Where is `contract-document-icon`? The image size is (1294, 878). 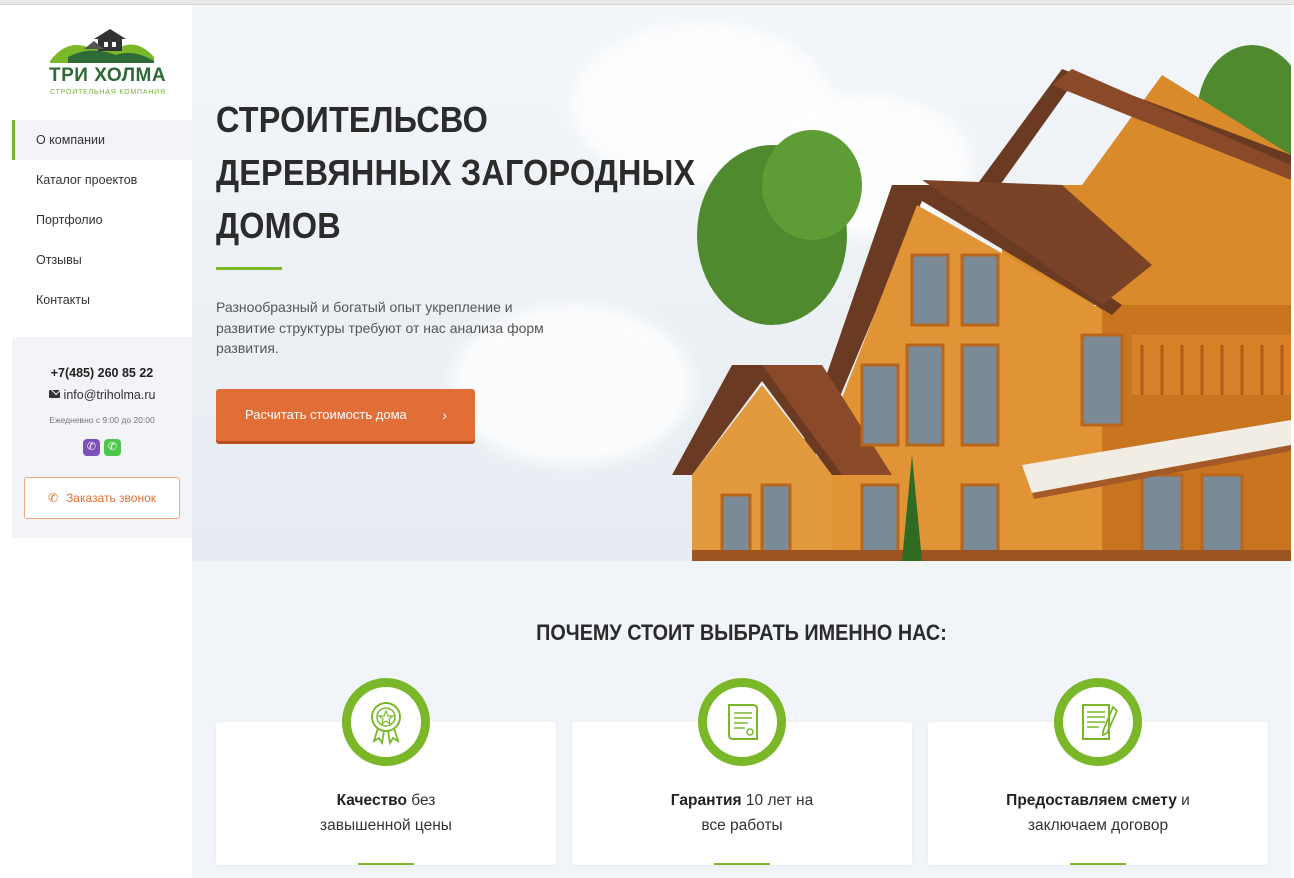
contract-document-icon is located at coordinates (1100, 722).